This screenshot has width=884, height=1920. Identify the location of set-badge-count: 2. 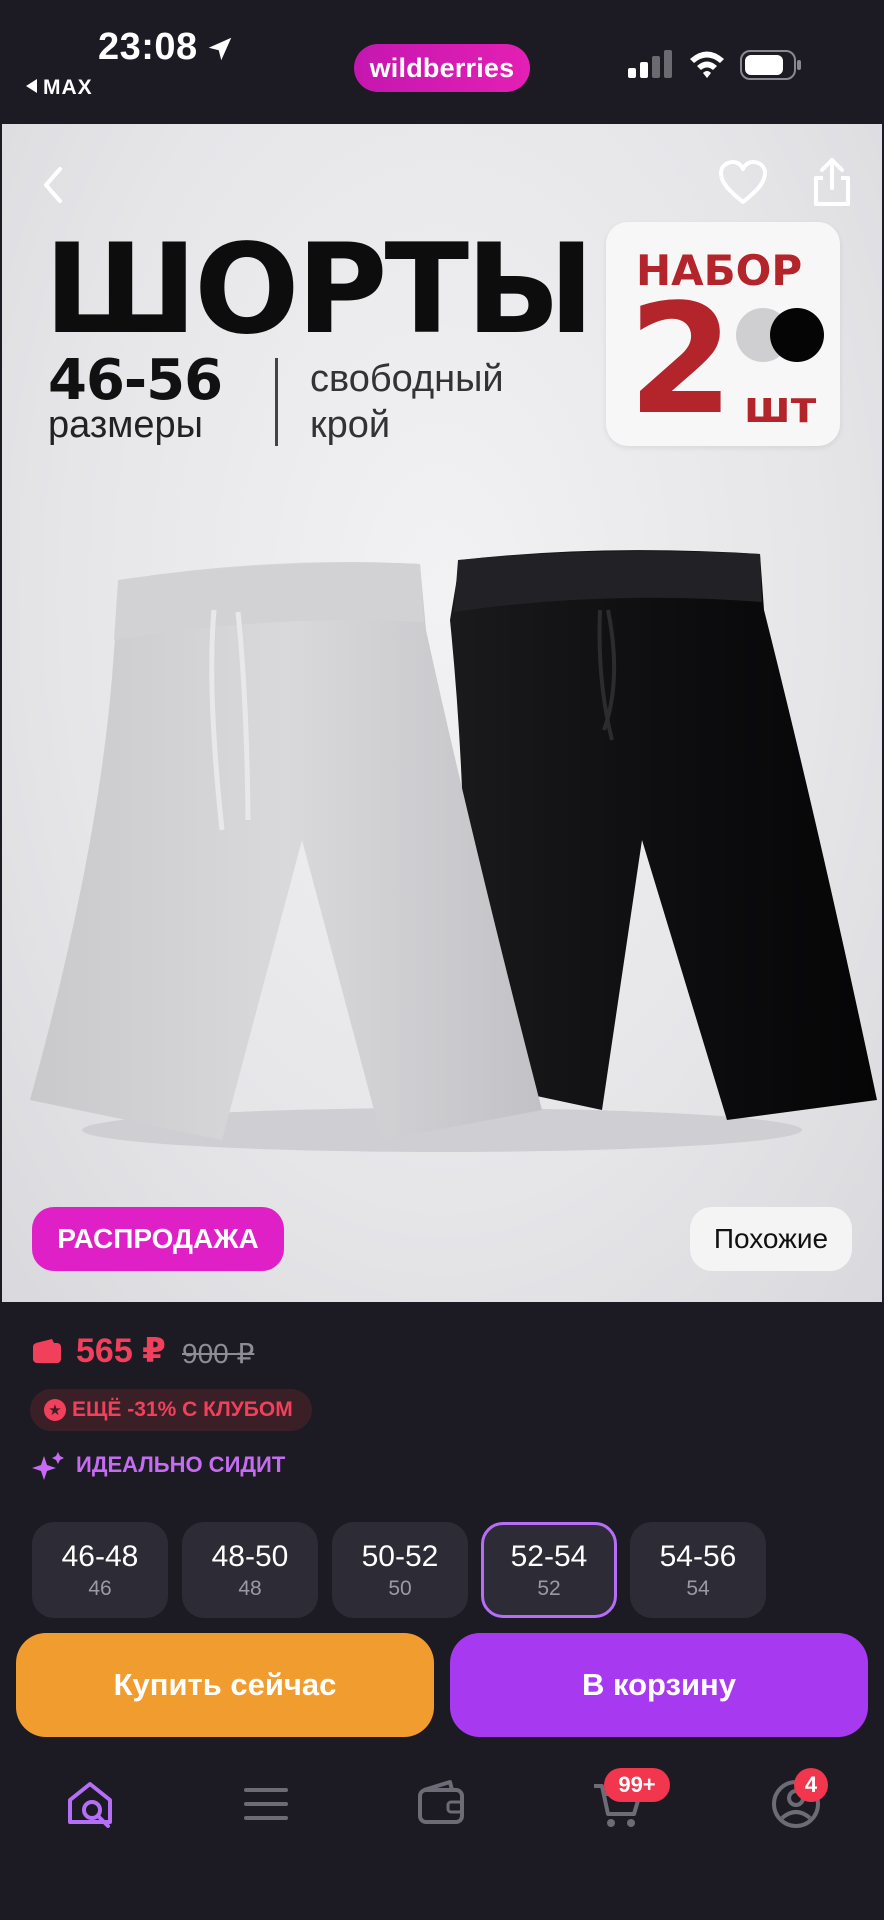
(681, 359).